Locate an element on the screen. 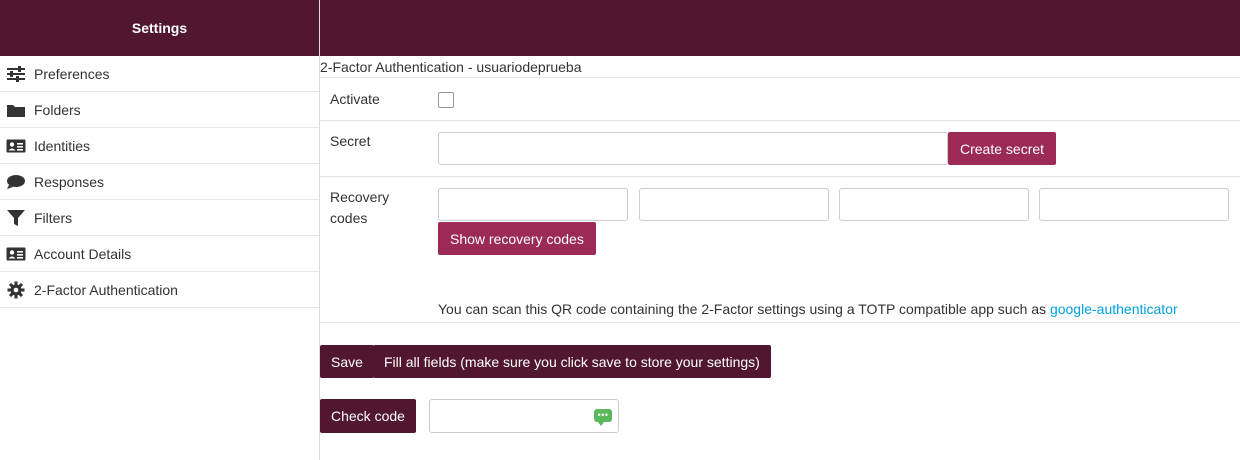 The height and width of the screenshot is (460, 1240). sidebar-item-responses: Responses is located at coordinates (159, 182).